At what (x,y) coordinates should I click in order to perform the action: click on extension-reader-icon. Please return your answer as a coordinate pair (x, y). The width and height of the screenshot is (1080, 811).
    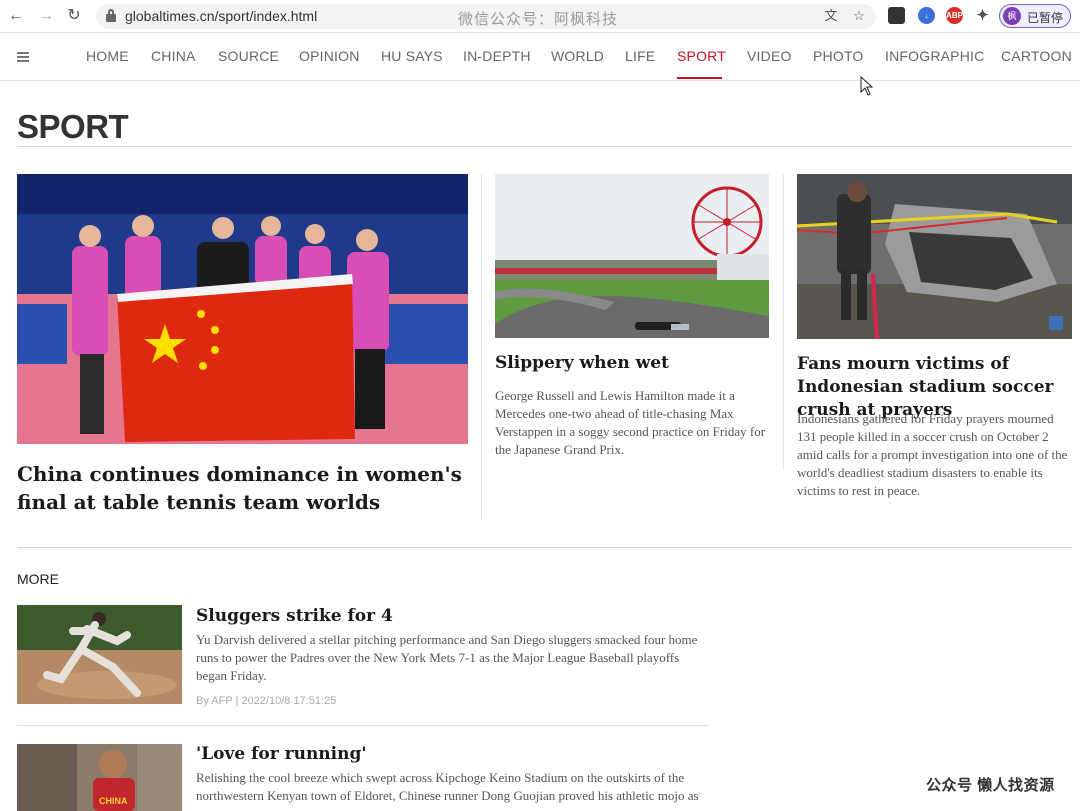
    Looking at the image, I should click on (896, 15).